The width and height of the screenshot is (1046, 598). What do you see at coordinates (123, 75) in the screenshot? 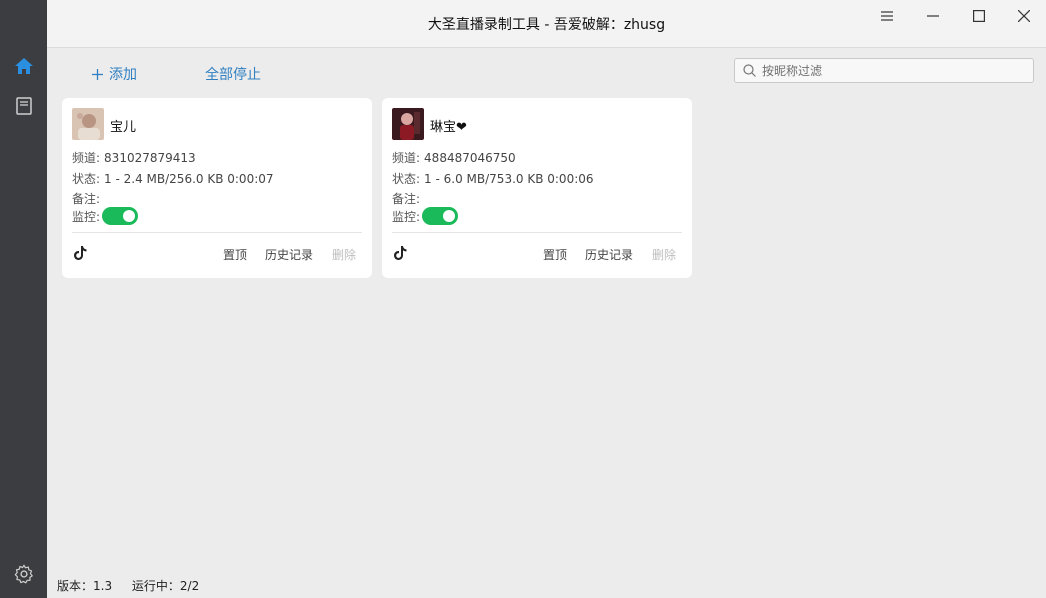
I see `add-label: 添加` at bounding box center [123, 75].